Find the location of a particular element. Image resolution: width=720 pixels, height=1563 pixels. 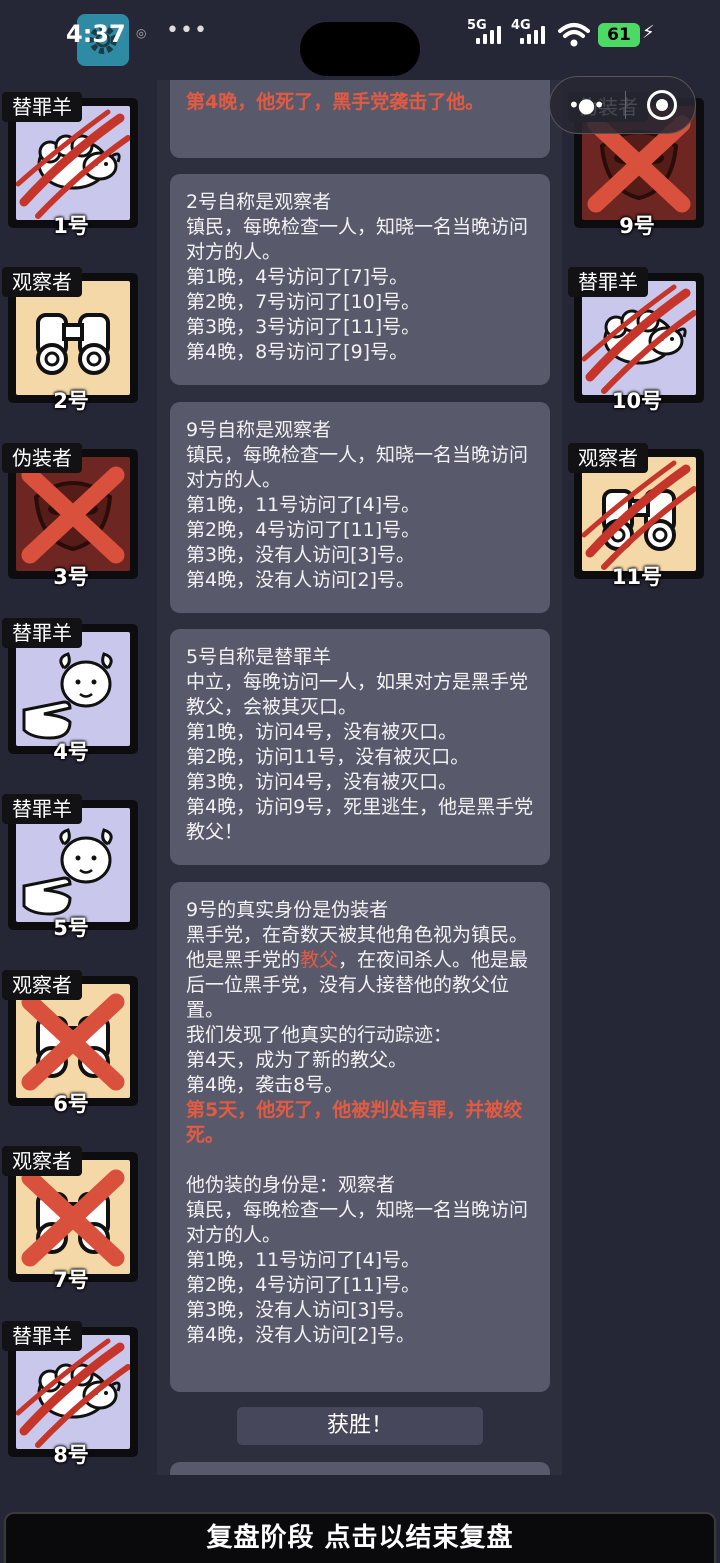

player-card: 替罪羊 4号 is located at coordinates (71, 691).